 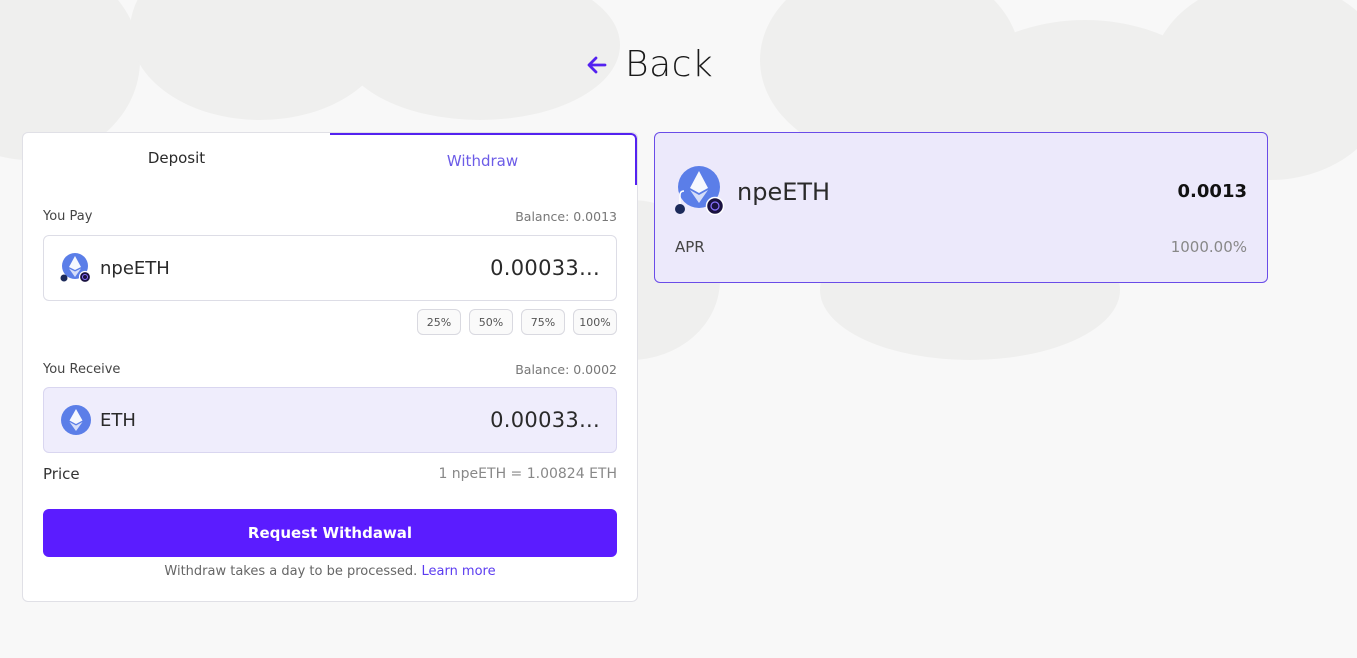 What do you see at coordinates (82, 369) in the screenshot?
I see `you-receive-label: You Receive` at bounding box center [82, 369].